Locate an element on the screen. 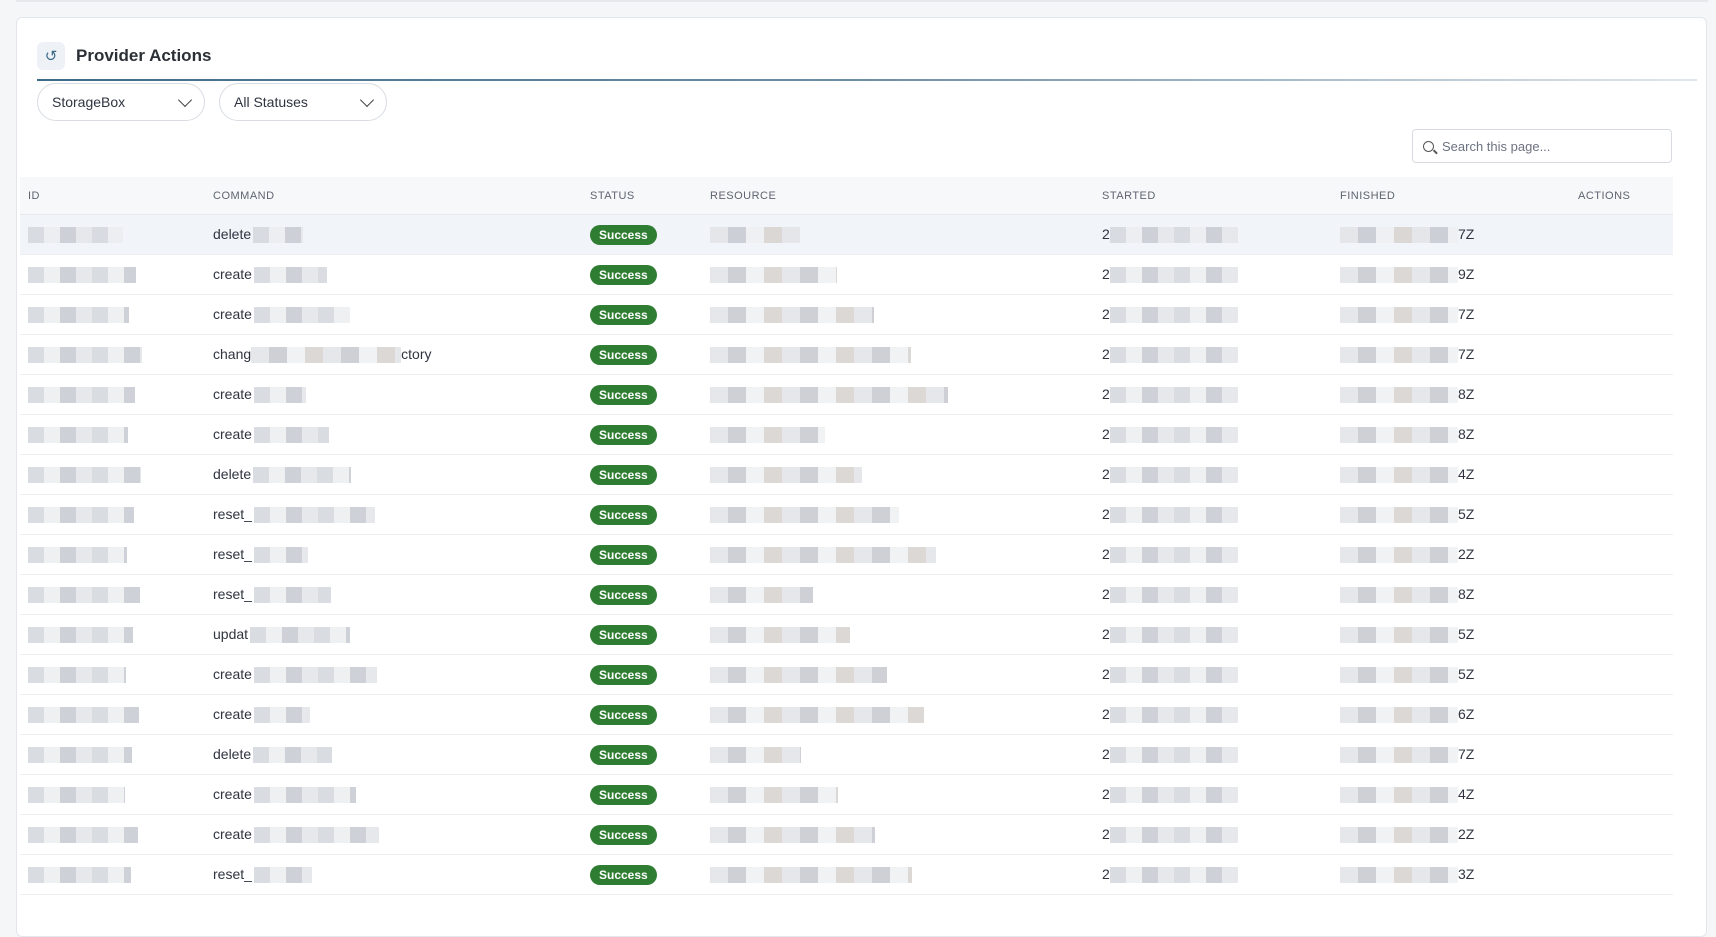 The image size is (1716, 937). header-underline is located at coordinates (867, 80).